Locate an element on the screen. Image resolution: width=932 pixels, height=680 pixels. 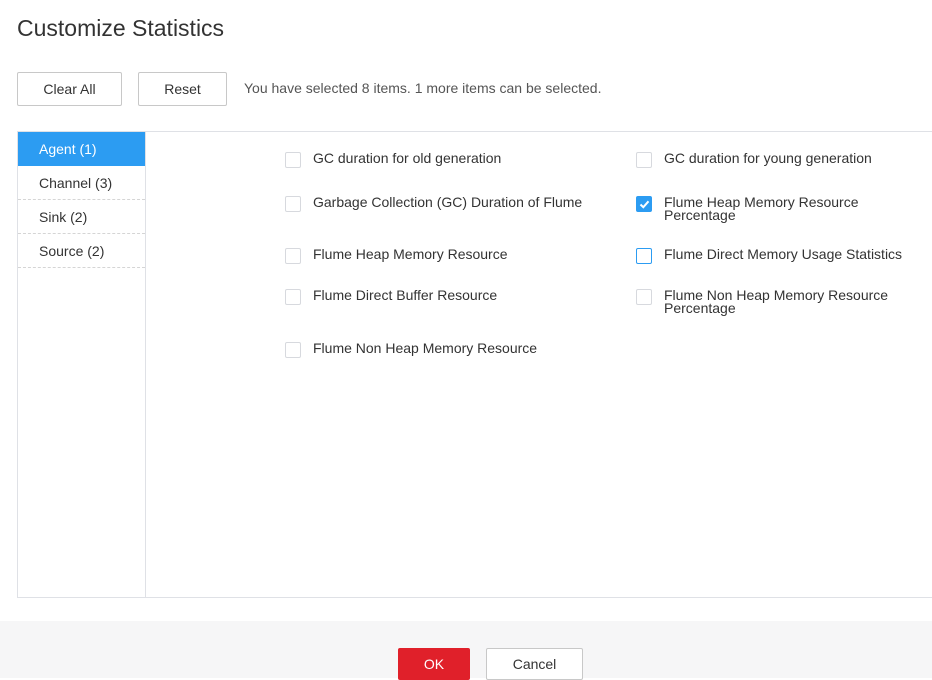
option-label: Flume Heap Memory Resource Percentage is located at coordinates (761, 208).